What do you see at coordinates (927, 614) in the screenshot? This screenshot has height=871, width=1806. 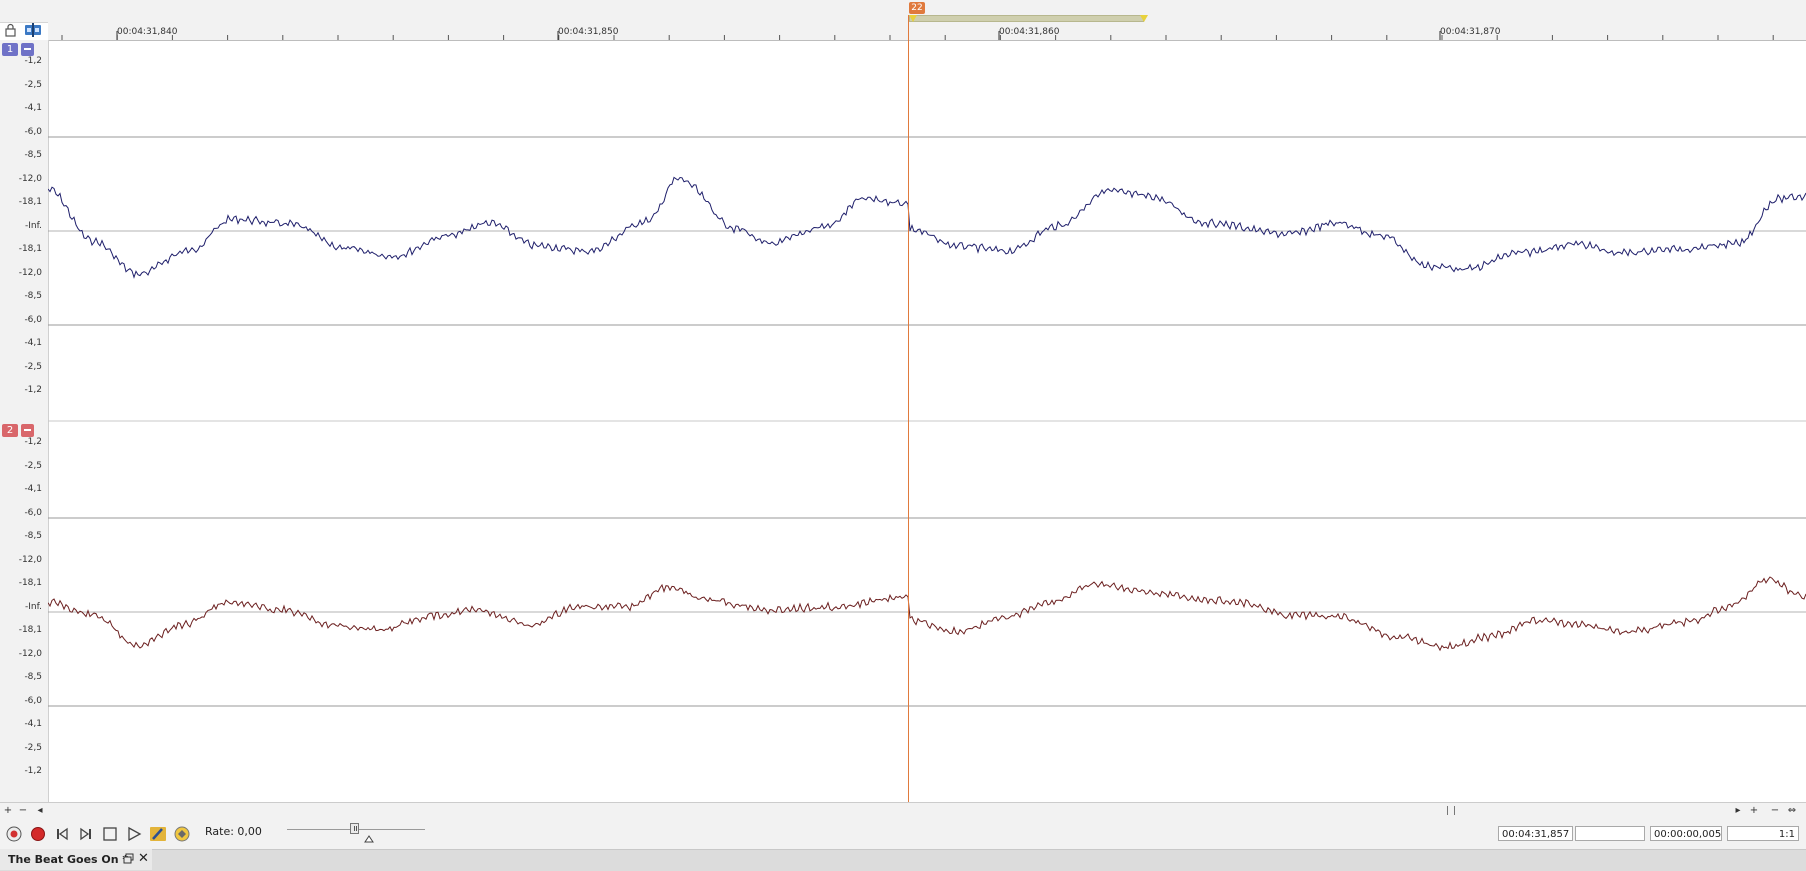 I see `channel-2-waveform` at bounding box center [927, 614].